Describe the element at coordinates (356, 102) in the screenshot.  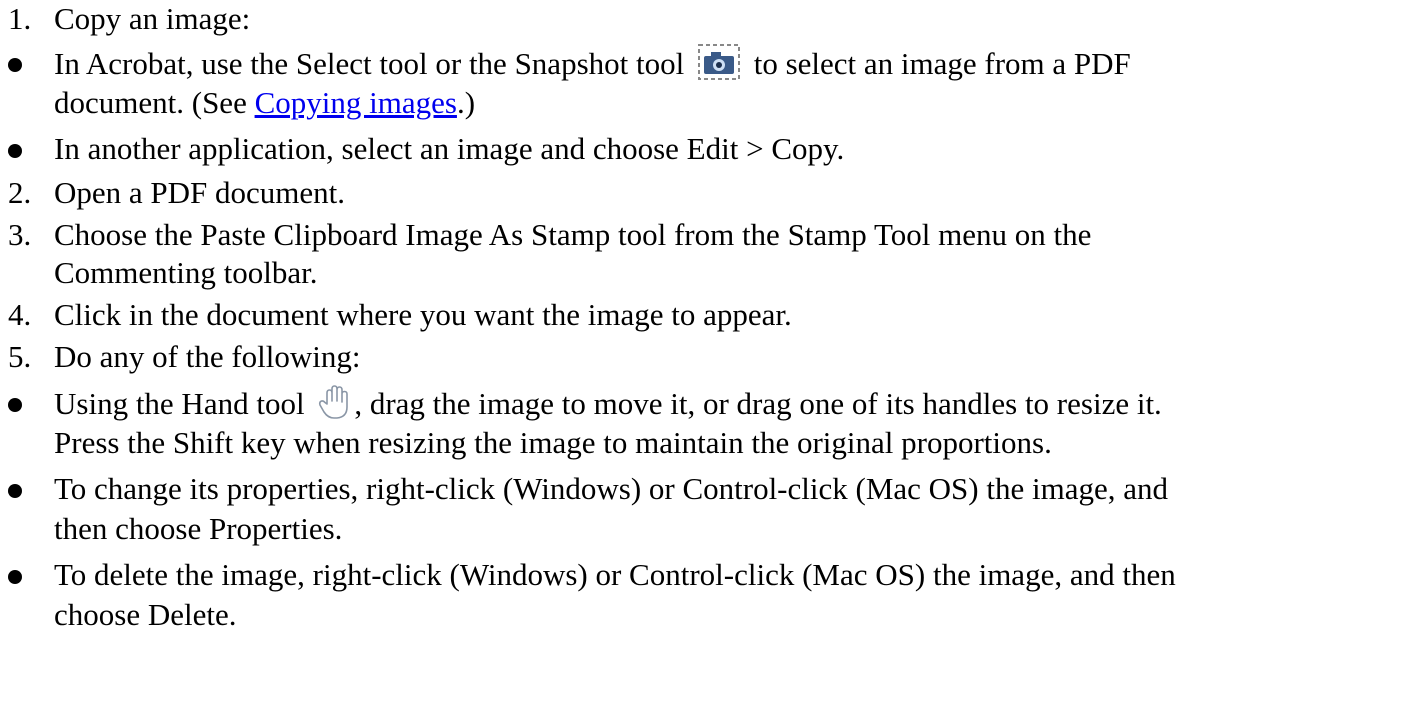
I see `copying-images-link: Copying images` at that location.